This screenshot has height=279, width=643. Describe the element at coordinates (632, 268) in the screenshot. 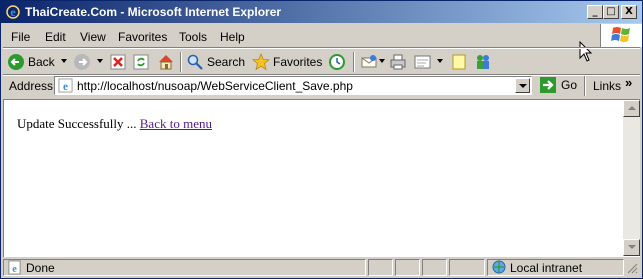

I see `resize-grip-icon` at that location.